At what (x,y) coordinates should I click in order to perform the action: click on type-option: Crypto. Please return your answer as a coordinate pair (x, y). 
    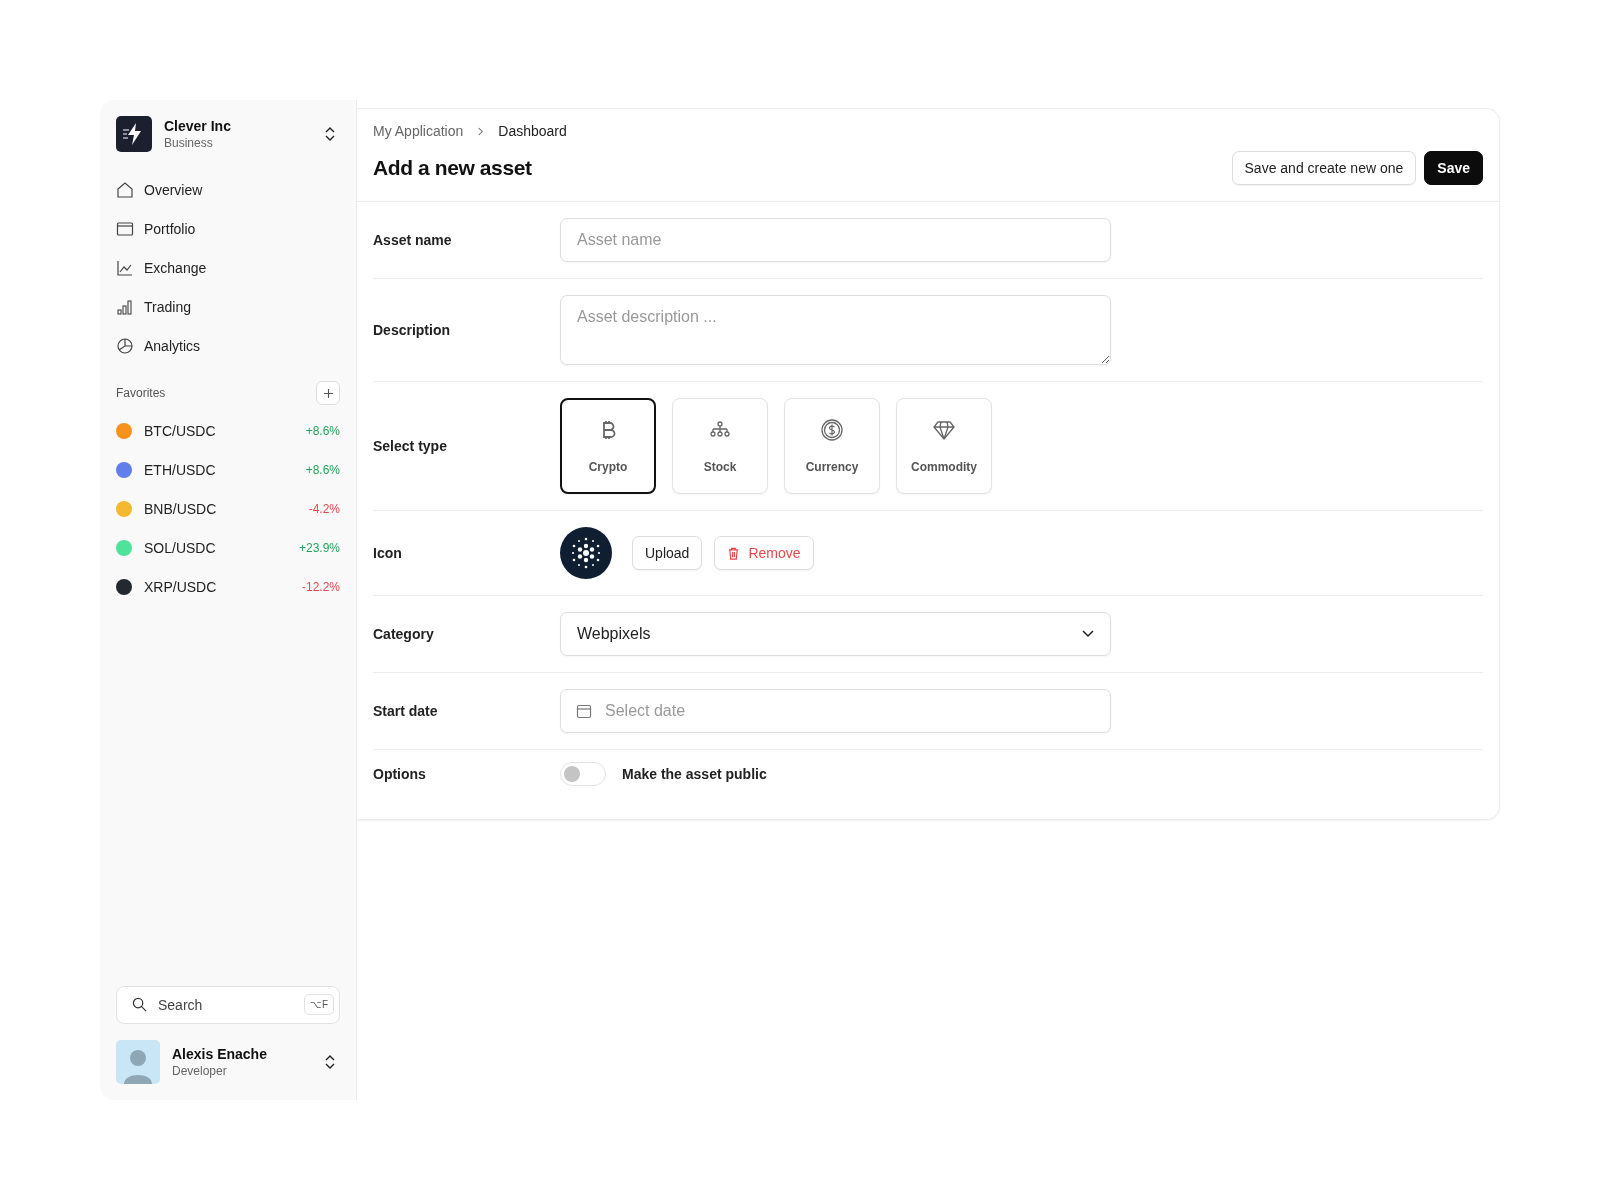
    Looking at the image, I should click on (608, 446).